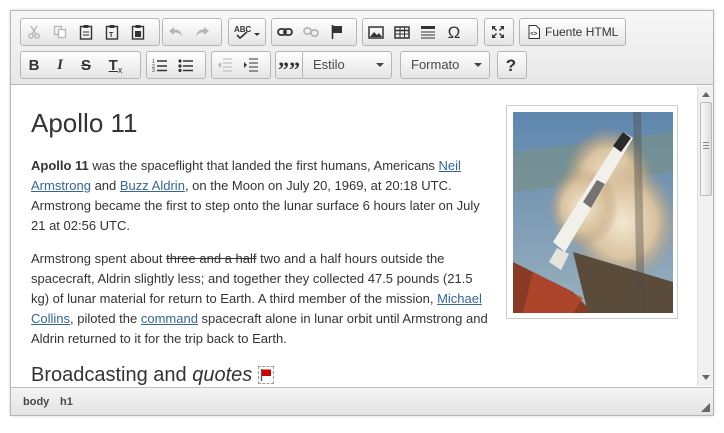 This screenshot has width=724, height=433. I want to click on insert-group: Ω, so click(420, 32).